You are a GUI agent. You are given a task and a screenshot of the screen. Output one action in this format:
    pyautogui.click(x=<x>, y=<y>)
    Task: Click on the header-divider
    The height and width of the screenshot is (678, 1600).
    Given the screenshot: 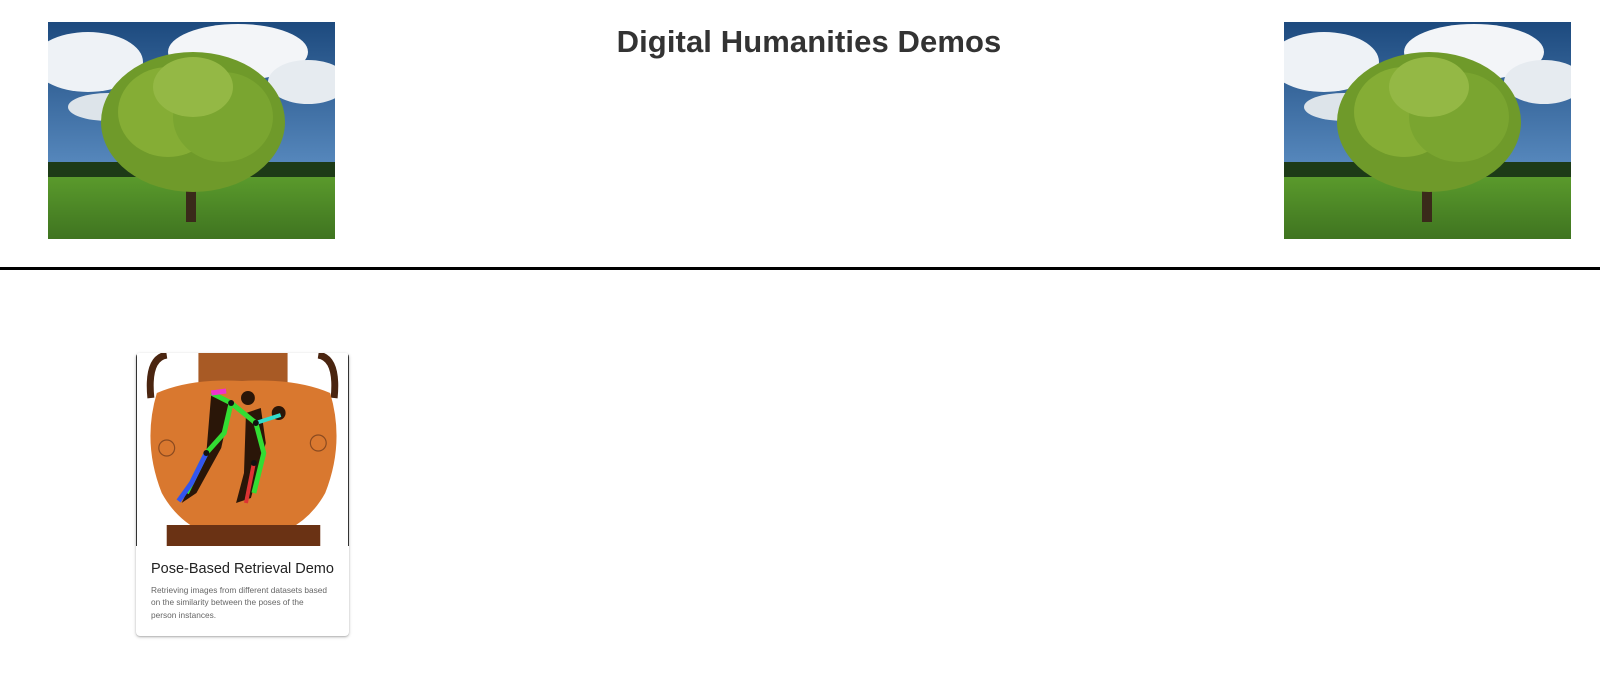 What is the action you would take?
    pyautogui.click(x=800, y=268)
    